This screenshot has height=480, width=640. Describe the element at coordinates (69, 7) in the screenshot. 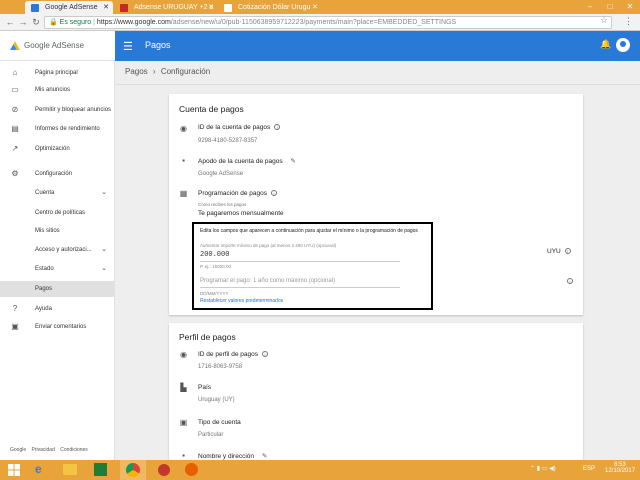

I see `browser-tab-adsense: Google AdSense ✕` at that location.